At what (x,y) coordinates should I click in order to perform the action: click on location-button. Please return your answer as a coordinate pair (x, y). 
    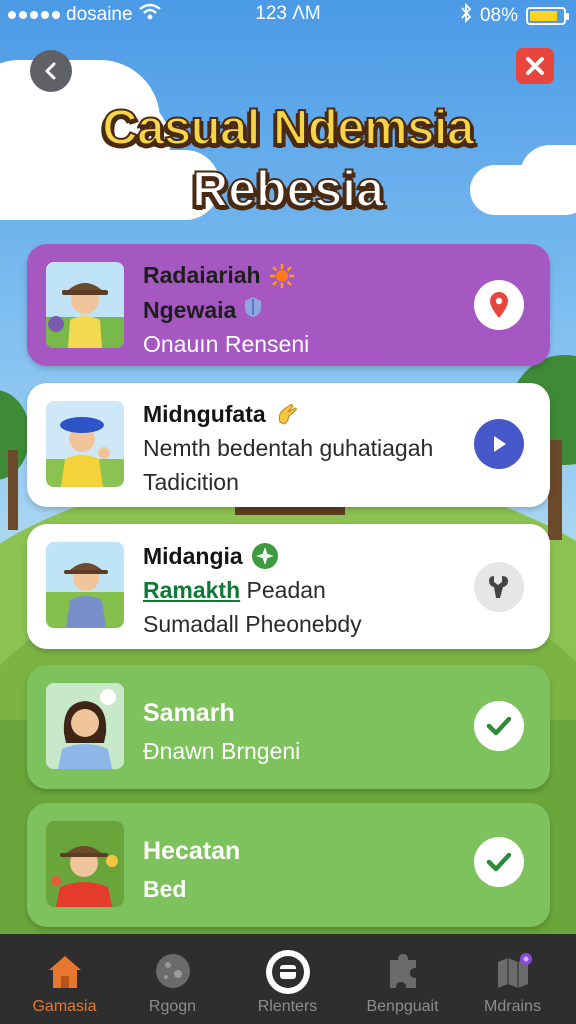
    Looking at the image, I should click on (499, 305).